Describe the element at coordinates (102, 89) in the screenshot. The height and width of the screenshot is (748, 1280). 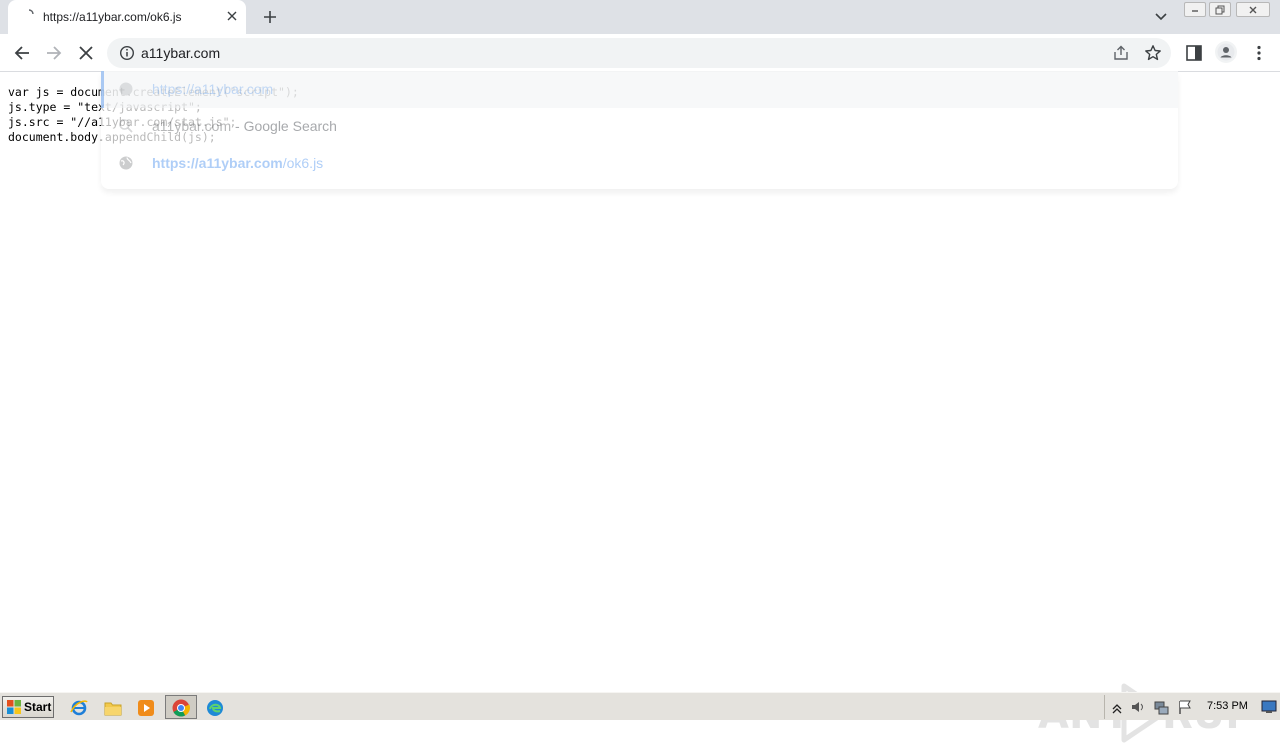
I see `selection-indicator` at that location.